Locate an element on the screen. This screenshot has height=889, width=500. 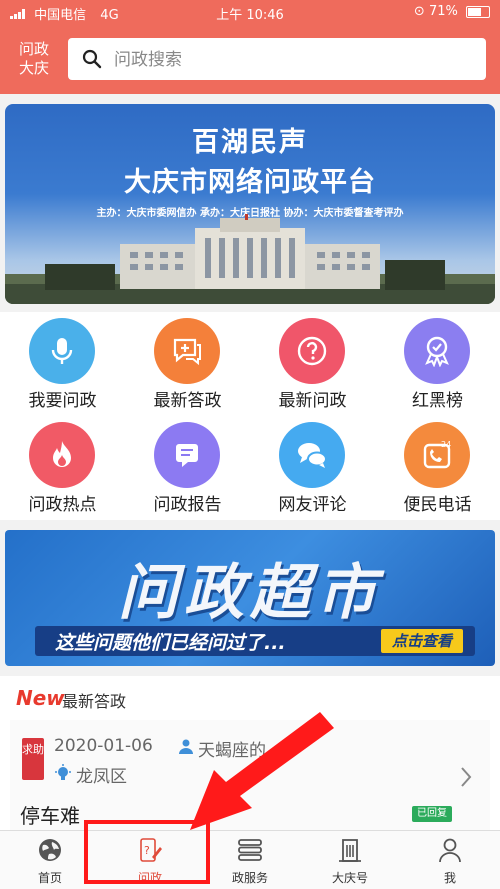
promo-view-button: 点击查看 is located at coordinates (422, 641).